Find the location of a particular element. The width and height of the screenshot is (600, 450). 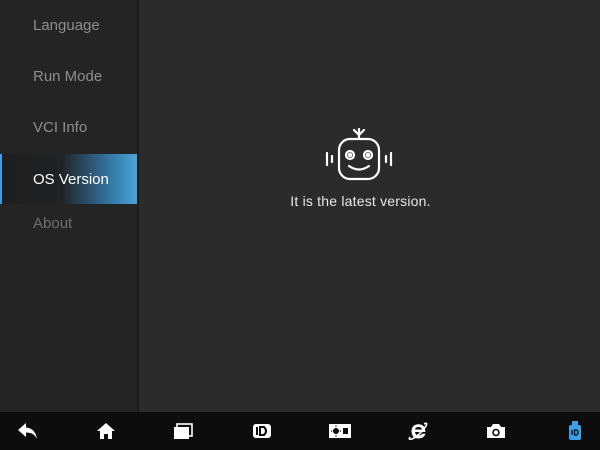

sidebar-item-os-version: OS Version is located at coordinates (68, 179).